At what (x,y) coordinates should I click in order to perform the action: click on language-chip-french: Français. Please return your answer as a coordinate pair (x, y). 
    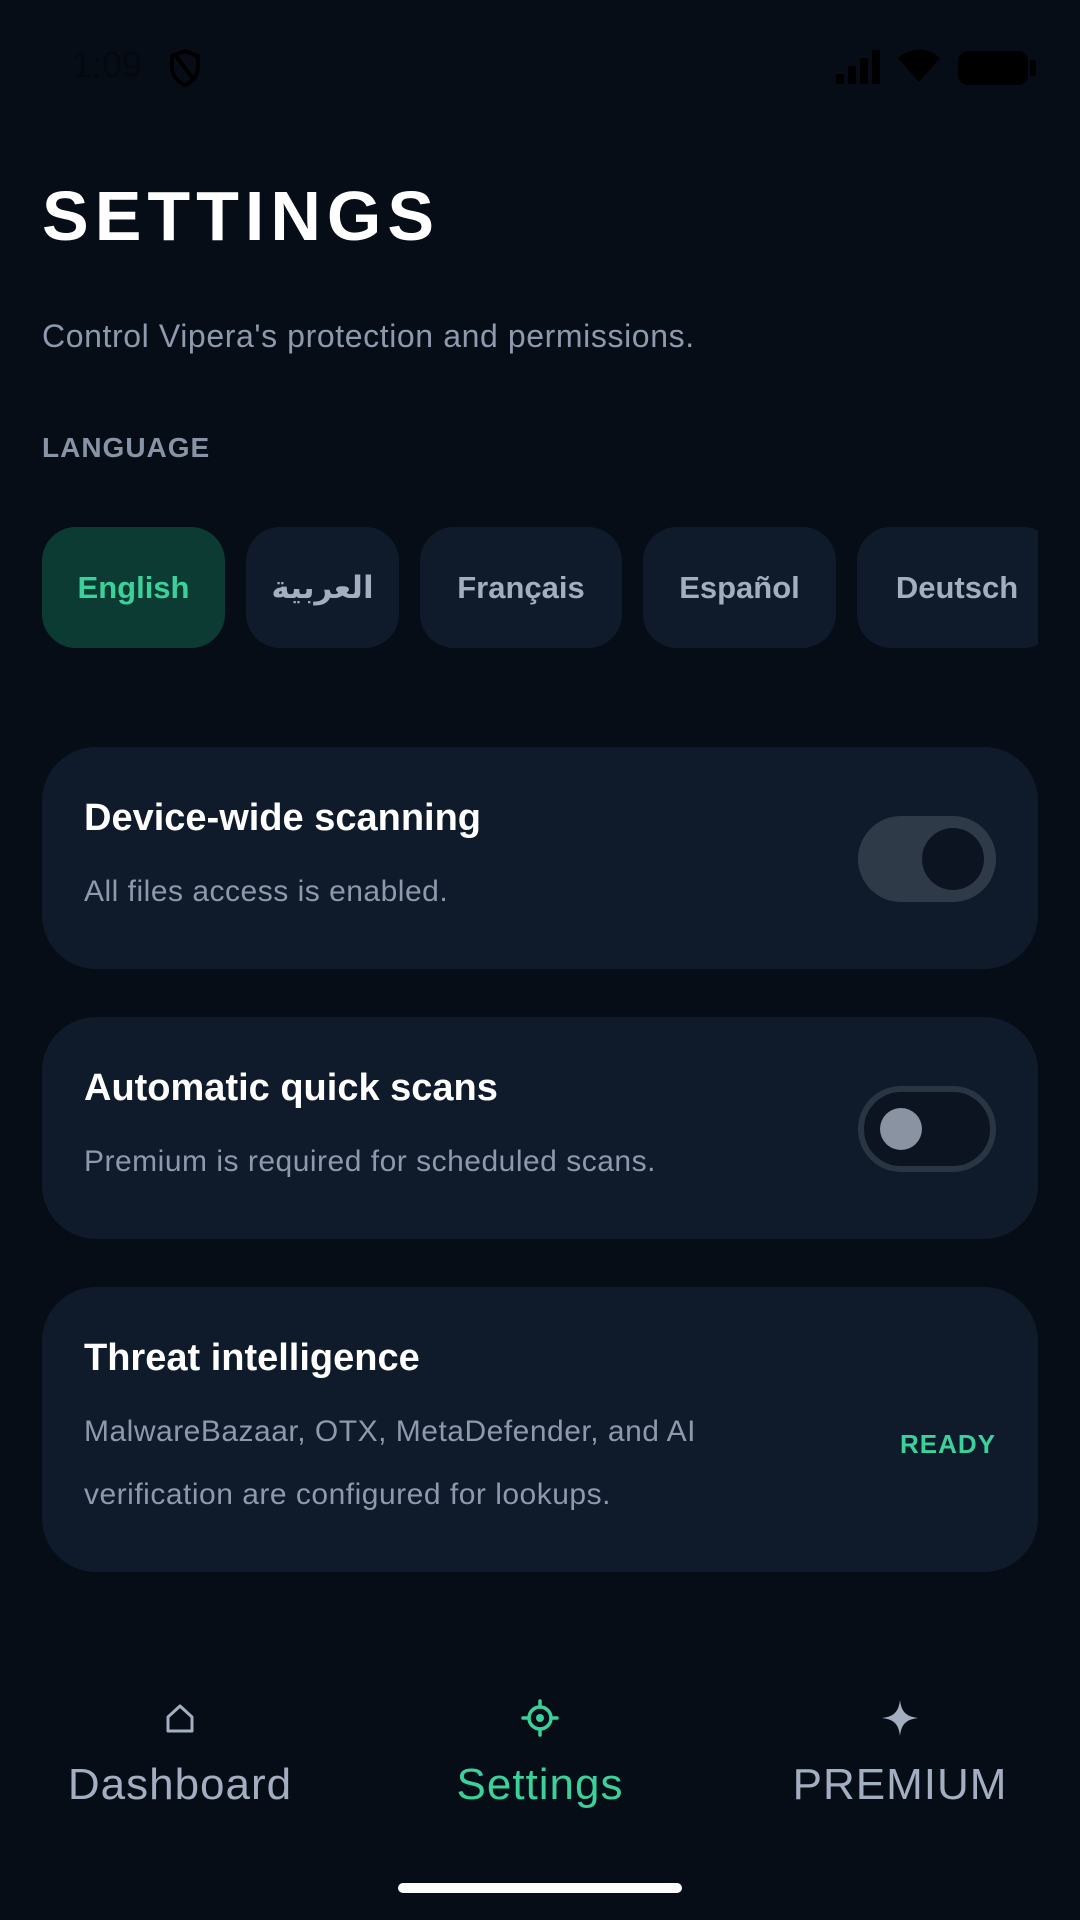
    Looking at the image, I should click on (521, 587).